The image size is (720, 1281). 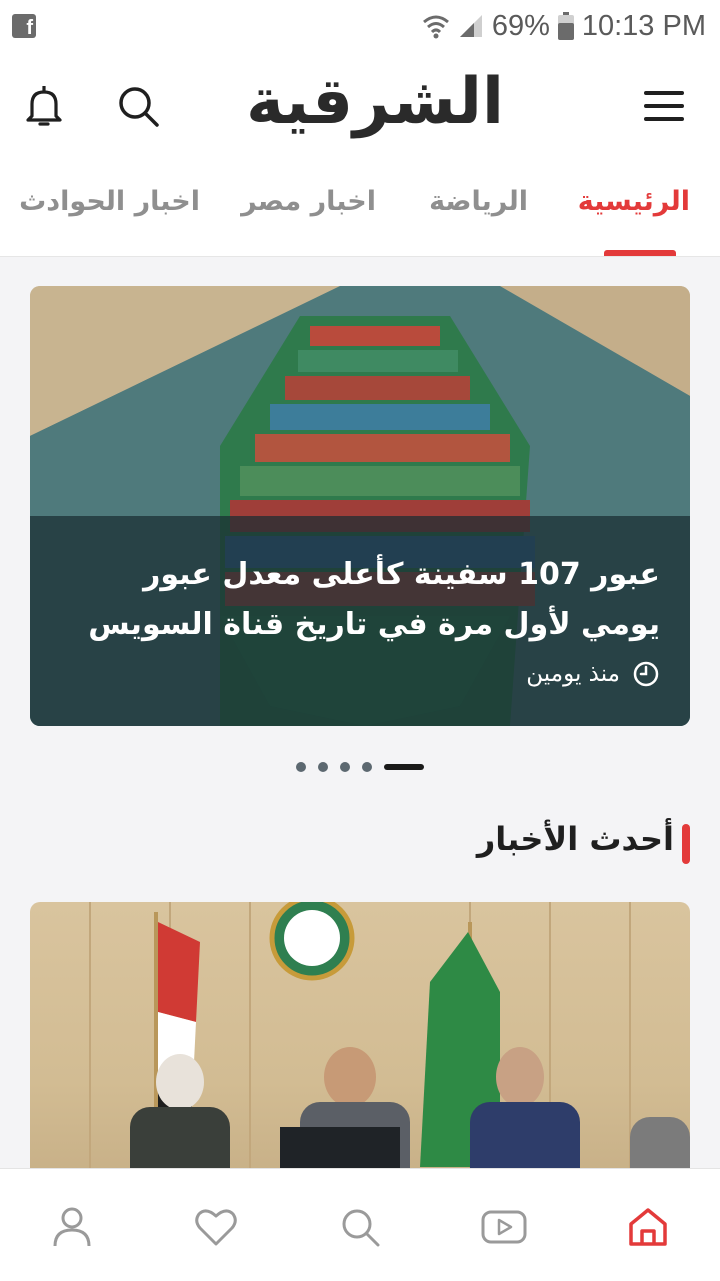 What do you see at coordinates (520, 25) in the screenshot?
I see `battery-percent: 69%` at bounding box center [520, 25].